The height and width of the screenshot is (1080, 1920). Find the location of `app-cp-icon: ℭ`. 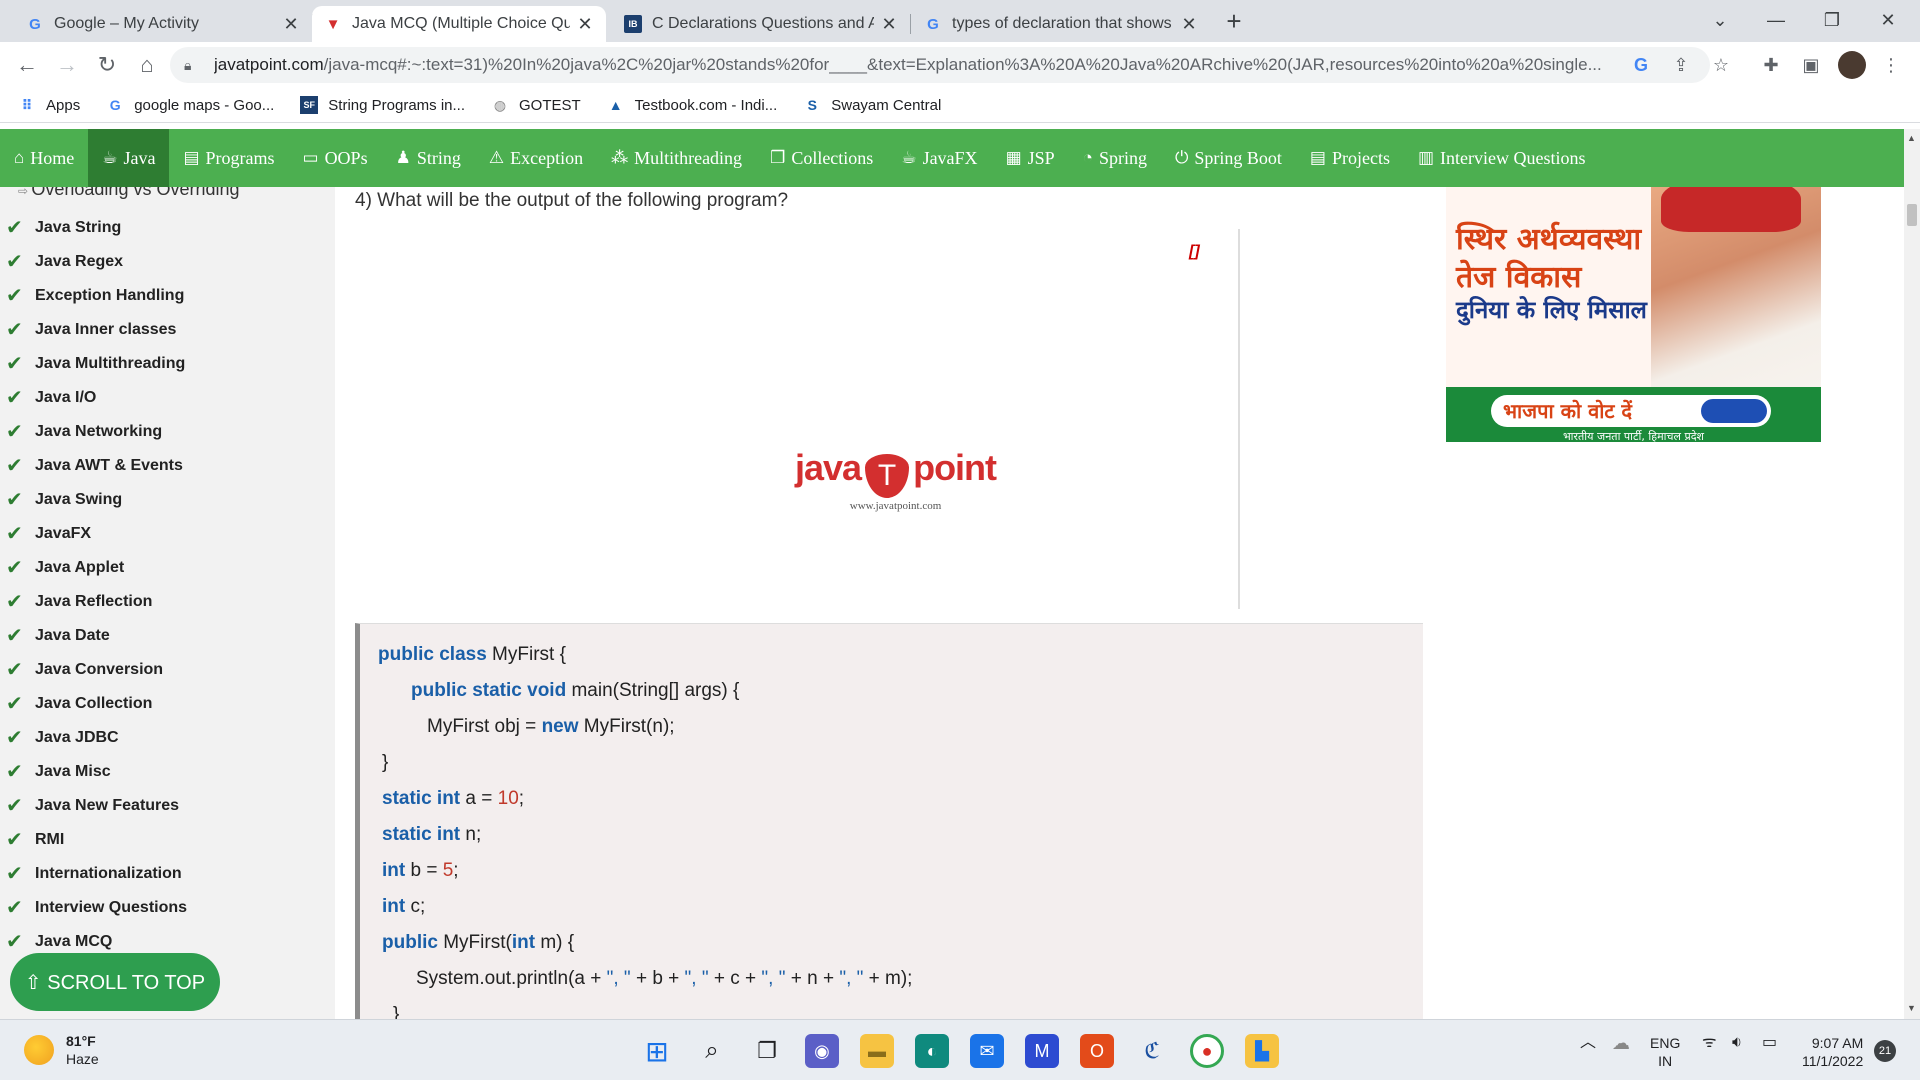

app-cp-icon: ℭ is located at coordinates (1152, 1051).